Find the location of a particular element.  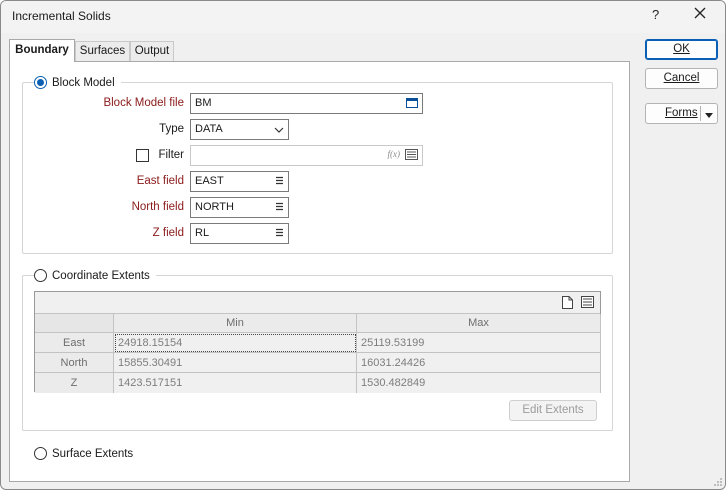

resize-grip-icon is located at coordinates (718, 483).